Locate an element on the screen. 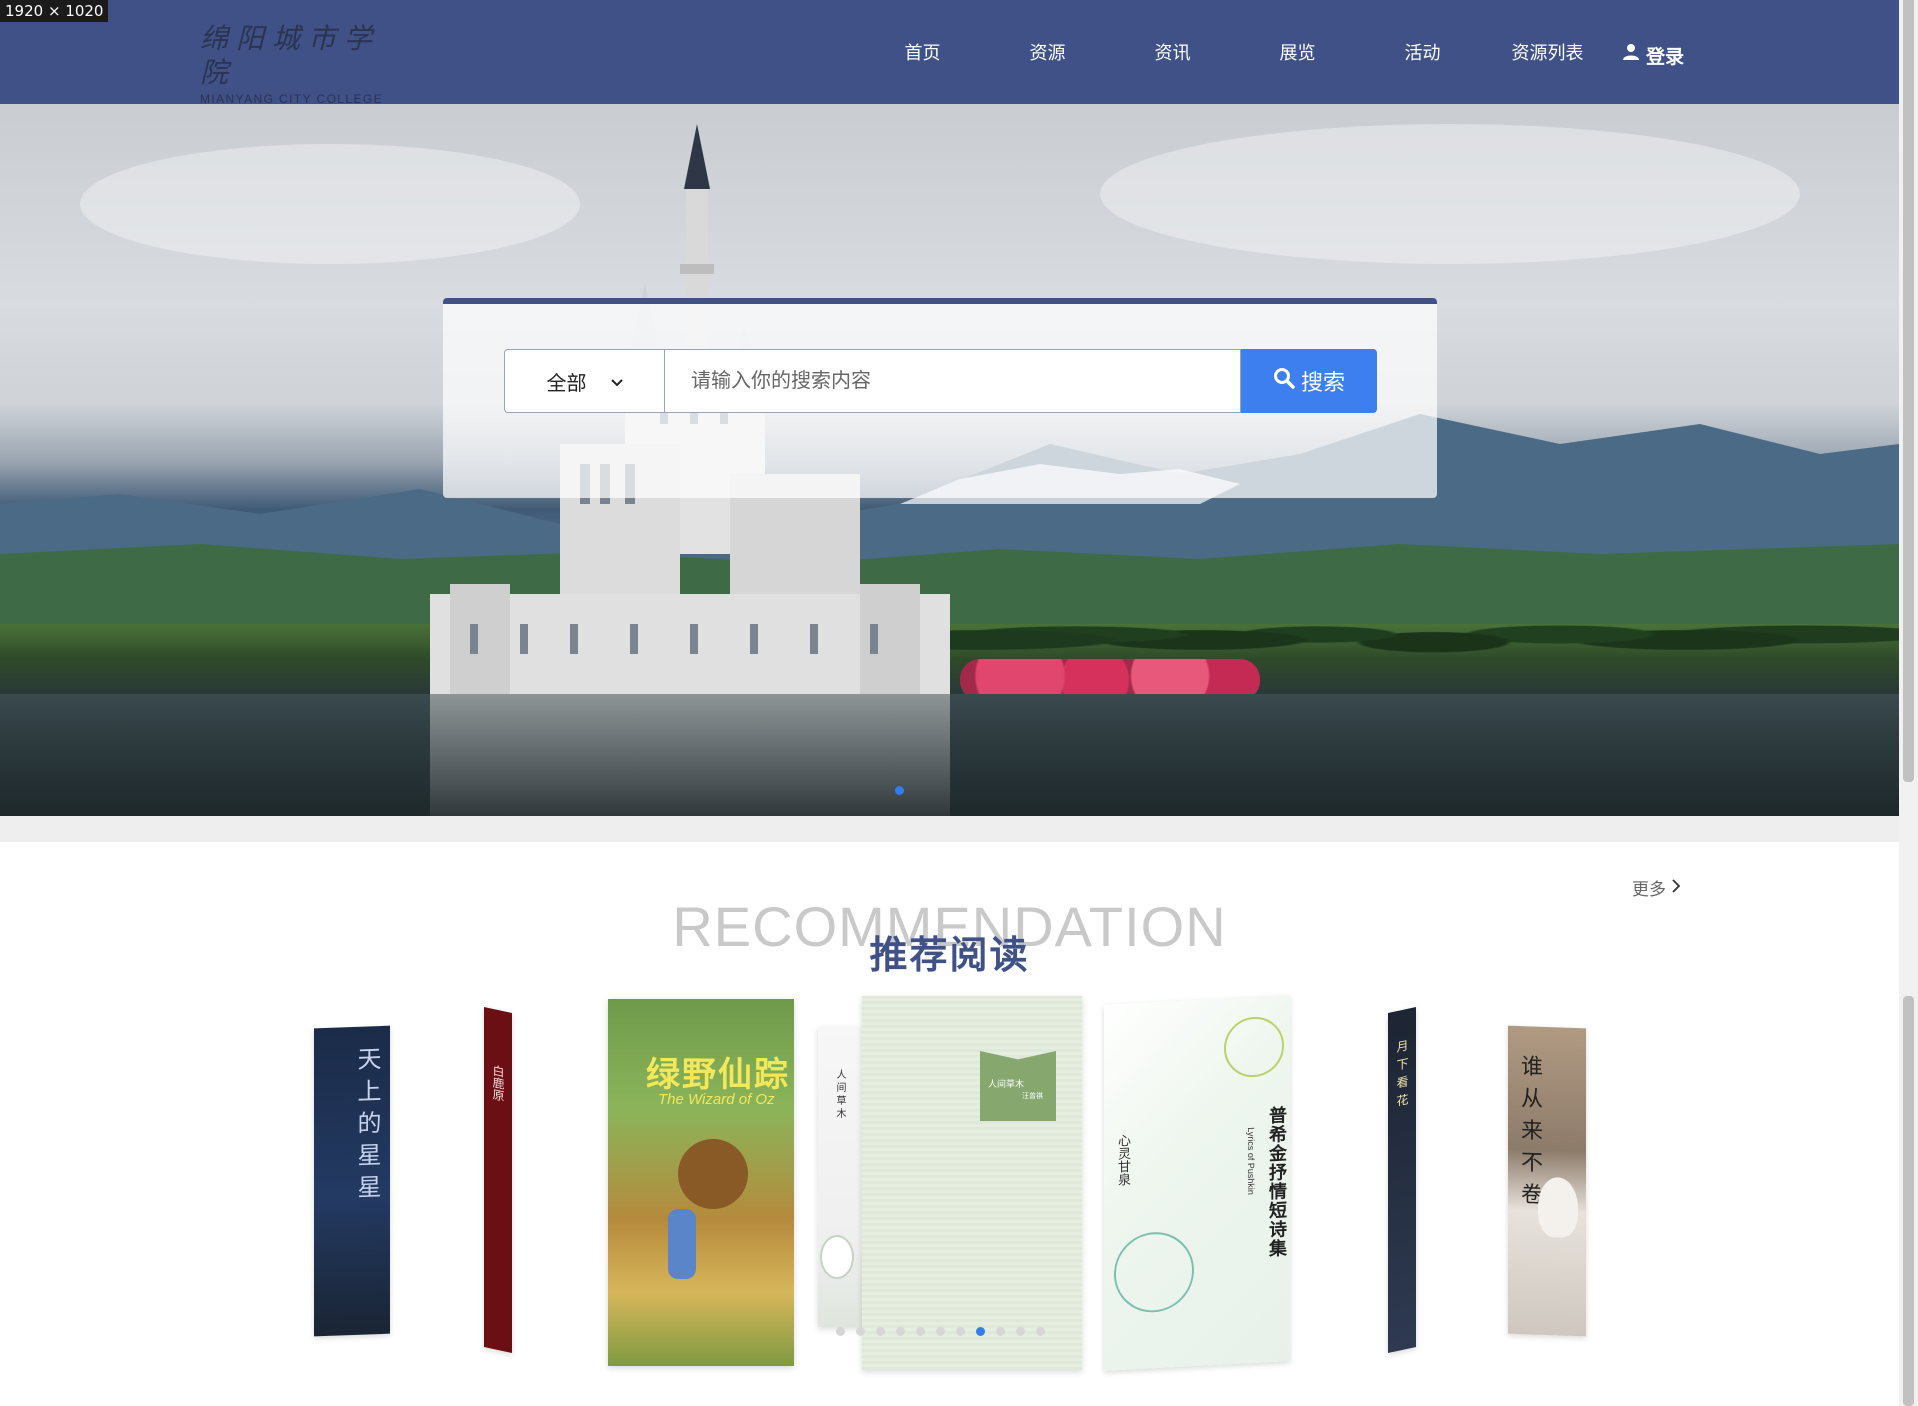 The height and width of the screenshot is (1406, 1918). book-cover: 普希金抒情短诗集 Lyrics of Pushkin 心灵甘泉 is located at coordinates (1197, 1183).